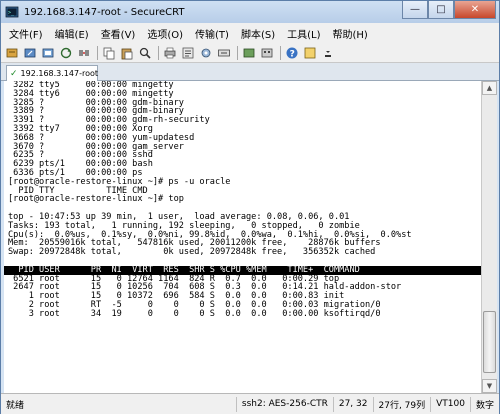 This screenshot has height=414, width=500. I want to click on terminal-line: [root@oracle-restore-linux ~]# top, so click(96, 199).